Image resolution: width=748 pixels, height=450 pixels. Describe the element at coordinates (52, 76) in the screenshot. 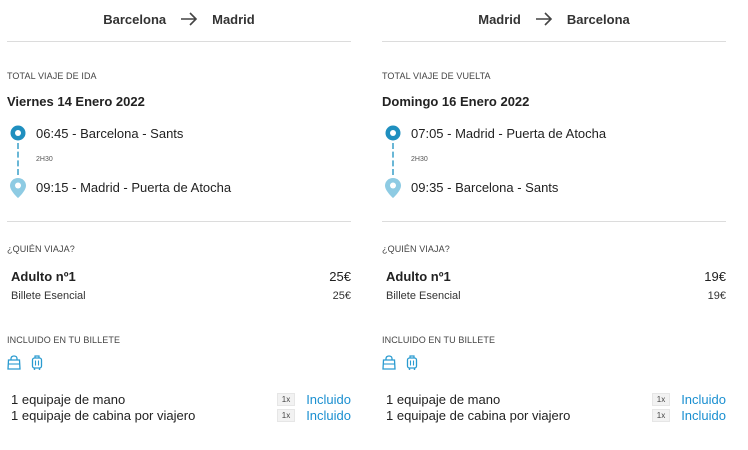

I see `trip-total-label: TOTAL VIAJE DE IDA` at that location.